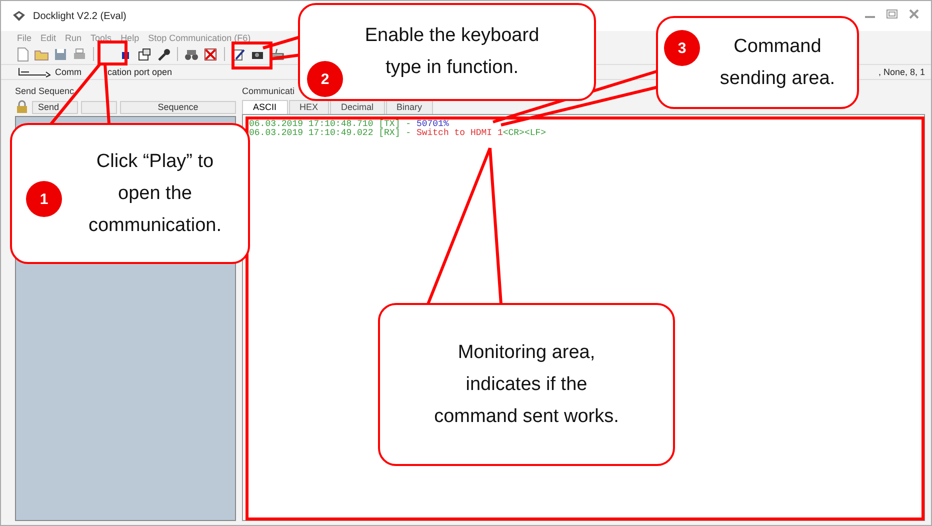  What do you see at coordinates (330, 133) in the screenshot?
I see `log-timestamp: 06.03.2019 17:10:49.022 [RX] -` at bounding box center [330, 133].